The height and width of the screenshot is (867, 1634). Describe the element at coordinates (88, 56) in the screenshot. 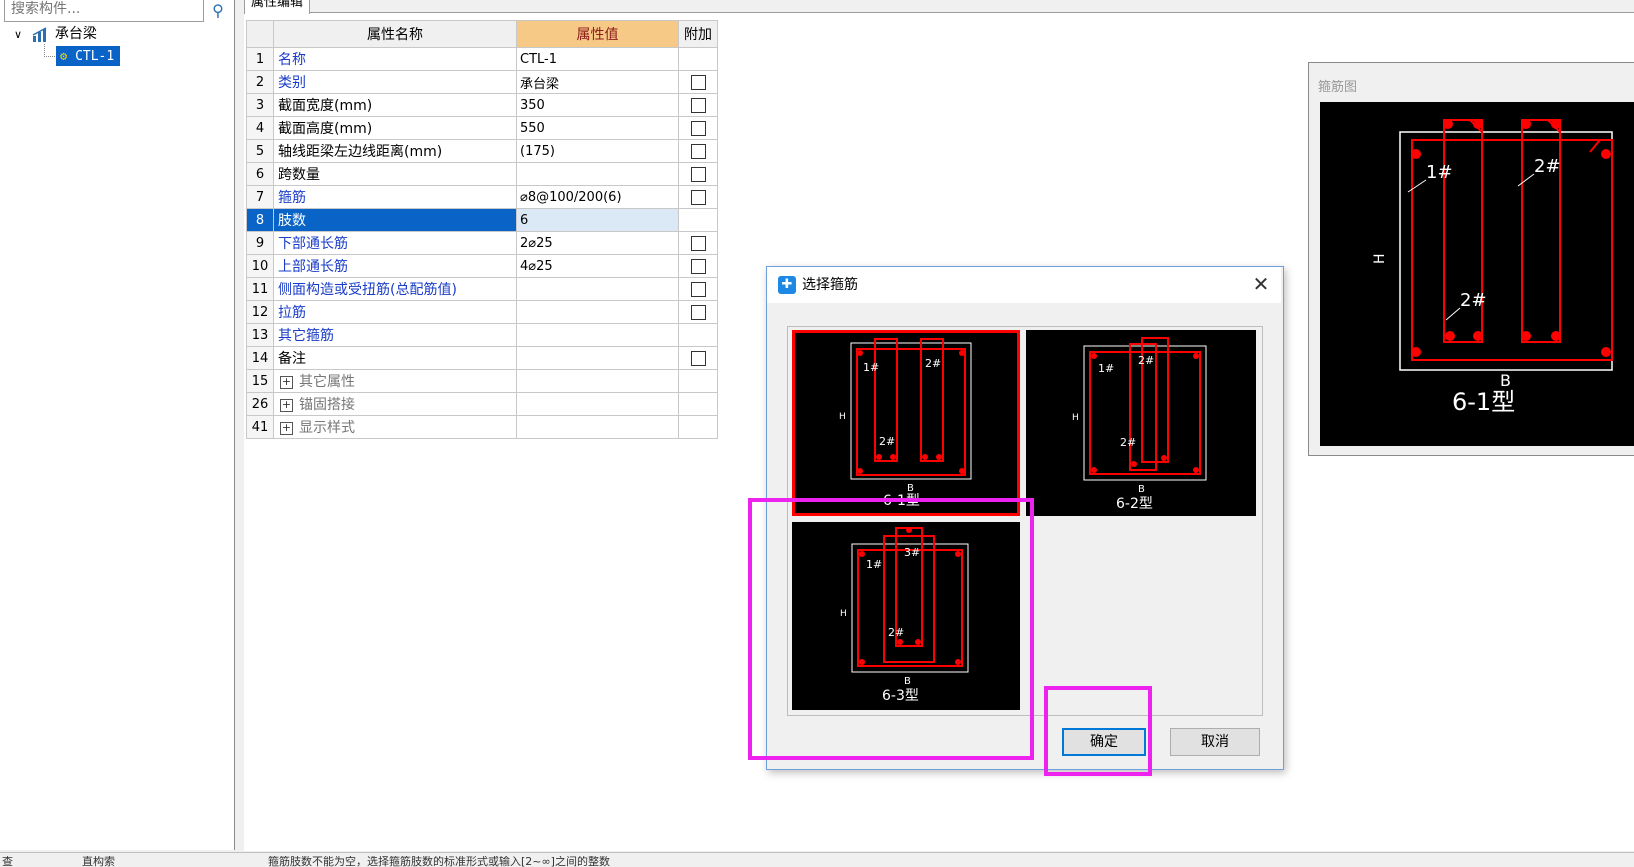

I see `tree-item-ctl-1: ⚙ CTL-1` at that location.